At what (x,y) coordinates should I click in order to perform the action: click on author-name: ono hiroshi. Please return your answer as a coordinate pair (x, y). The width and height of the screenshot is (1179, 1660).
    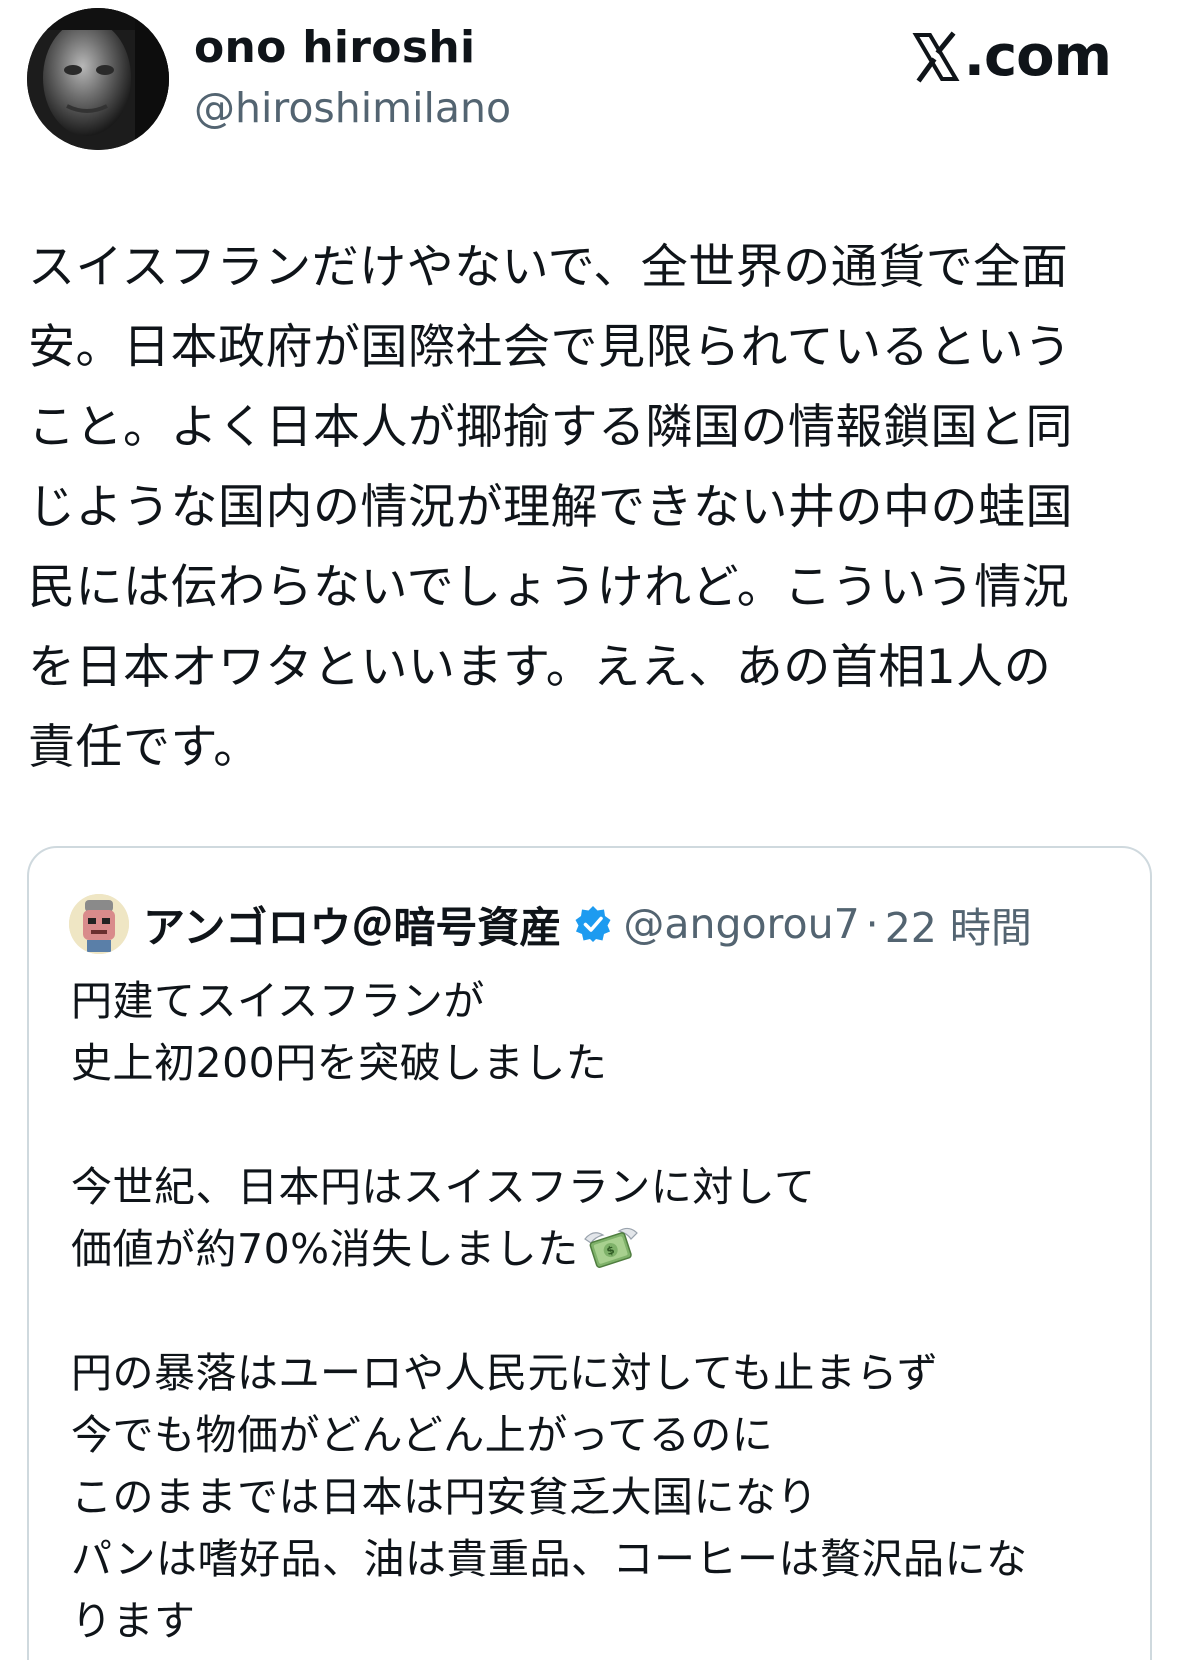
    Looking at the image, I should click on (334, 47).